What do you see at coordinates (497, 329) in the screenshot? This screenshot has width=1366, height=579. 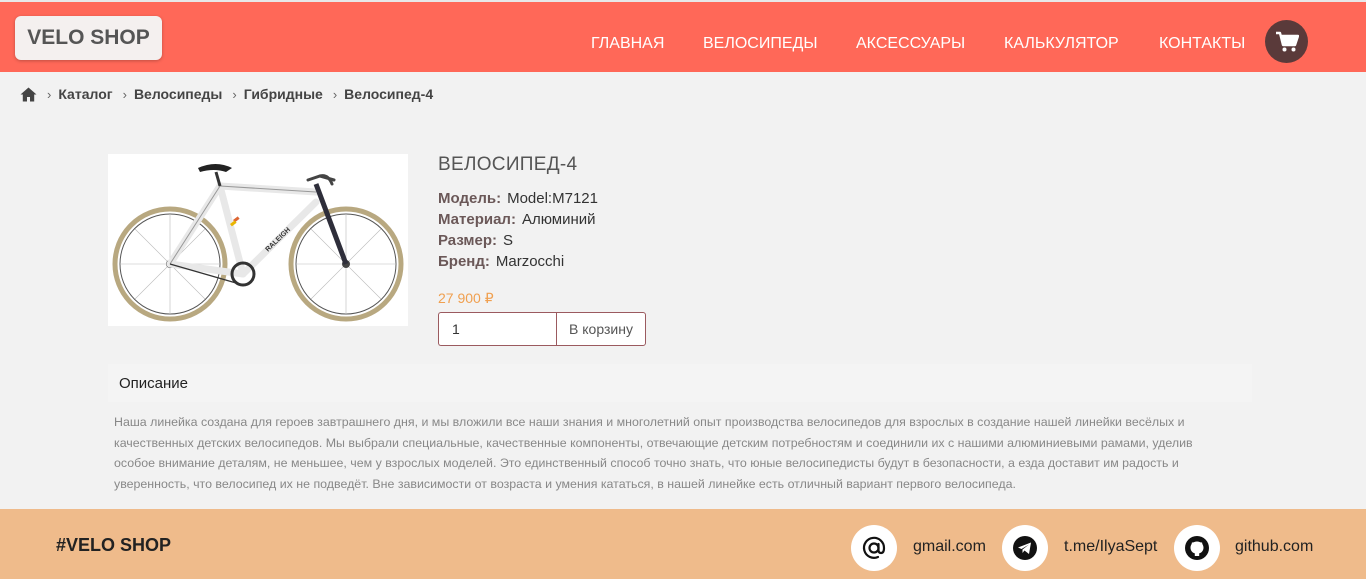 I see `quantity-input` at bounding box center [497, 329].